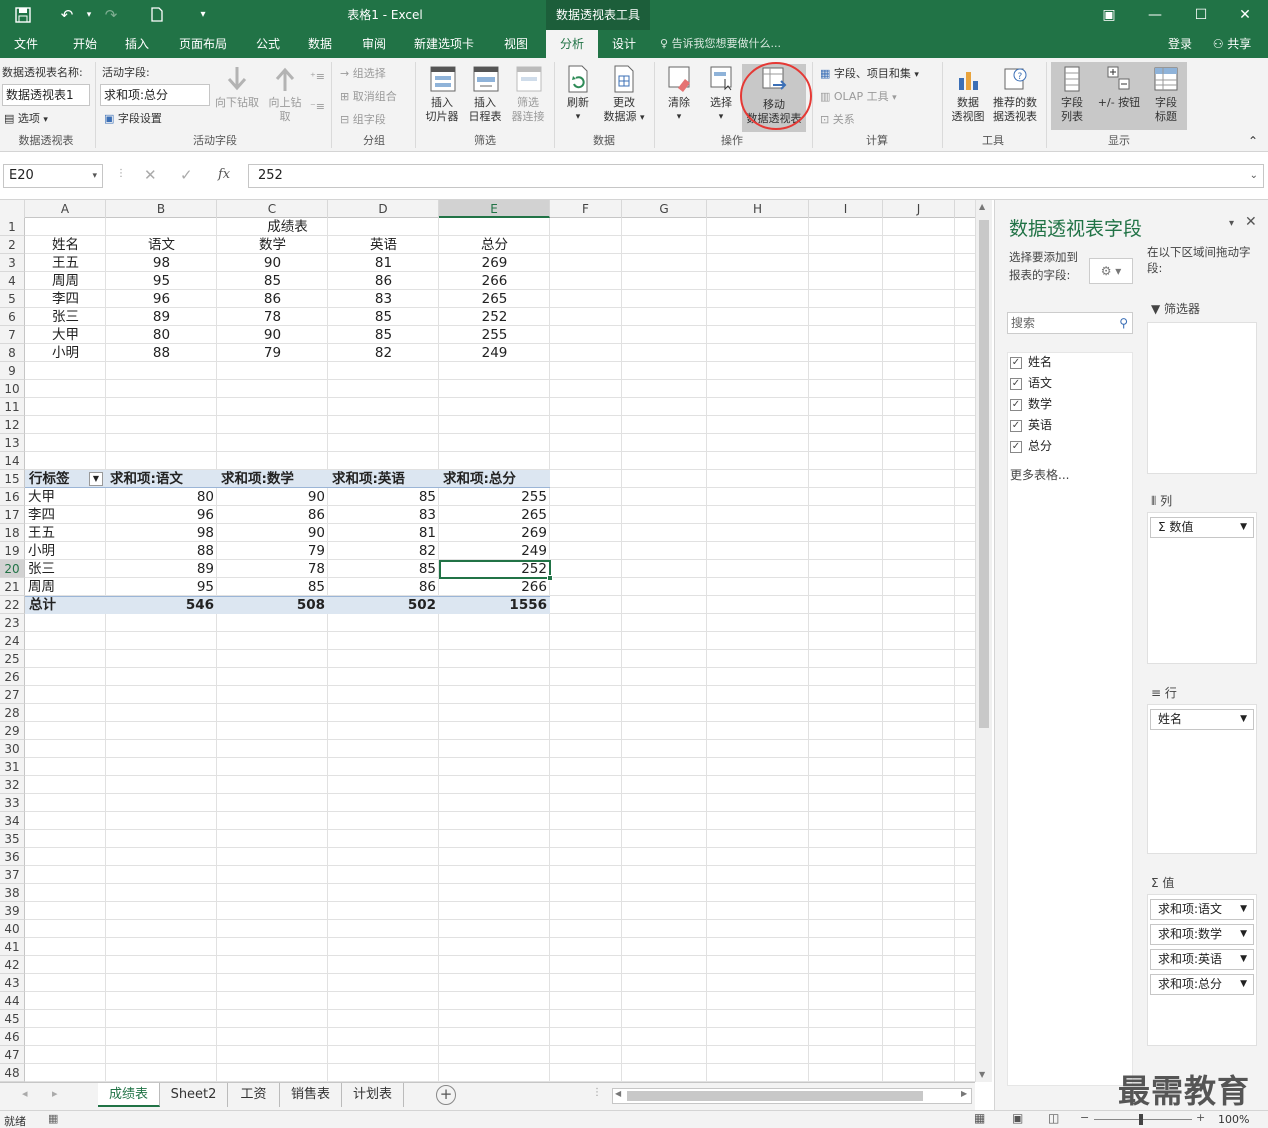 This screenshot has height=1128, width=1268. Describe the element at coordinates (65, 281) in the screenshot. I see `cell: 周周` at that location.